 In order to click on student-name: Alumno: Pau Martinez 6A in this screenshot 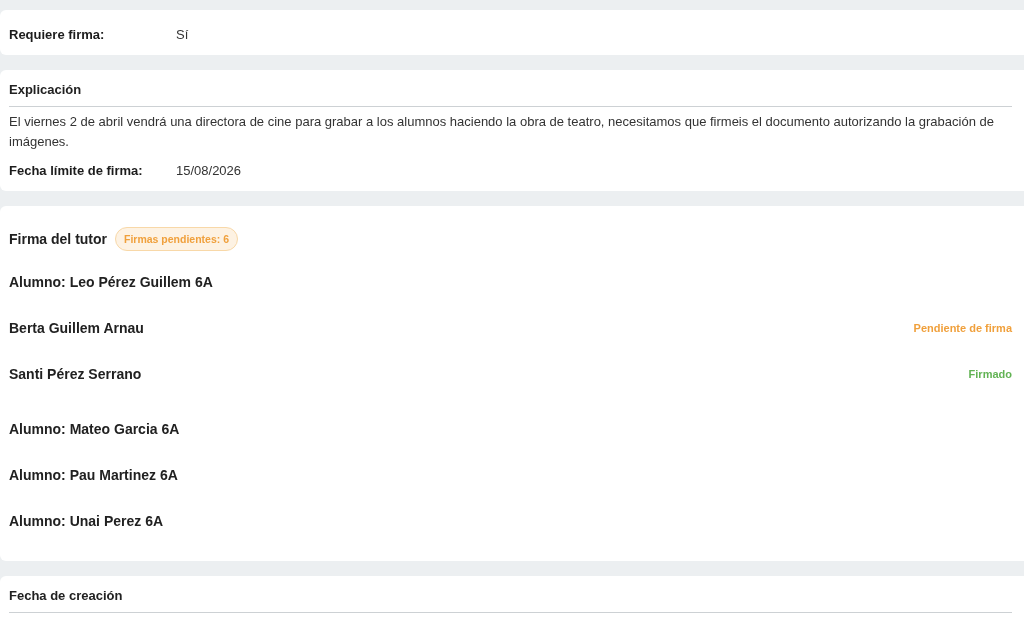, I will do `click(94, 475)`.